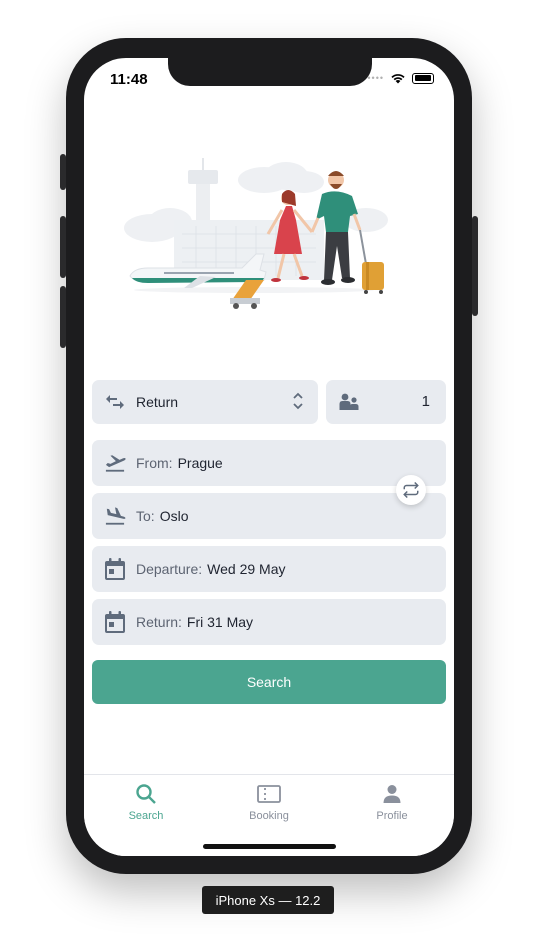 Image resolution: width=538 pixels, height=950 pixels. I want to click on return-label: Return:, so click(159, 622).